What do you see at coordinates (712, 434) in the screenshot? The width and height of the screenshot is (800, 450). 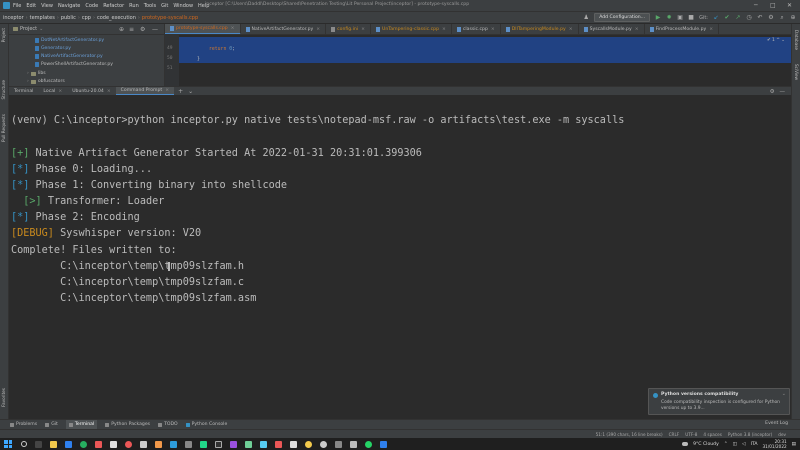 I see `indent-setting: 4 spaces` at bounding box center [712, 434].